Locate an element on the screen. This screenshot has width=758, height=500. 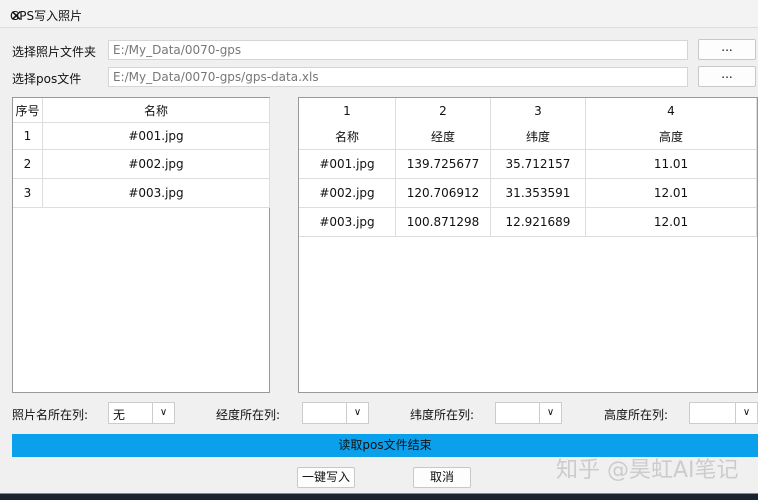
table-cell: 100.871298 is located at coordinates (443, 222).